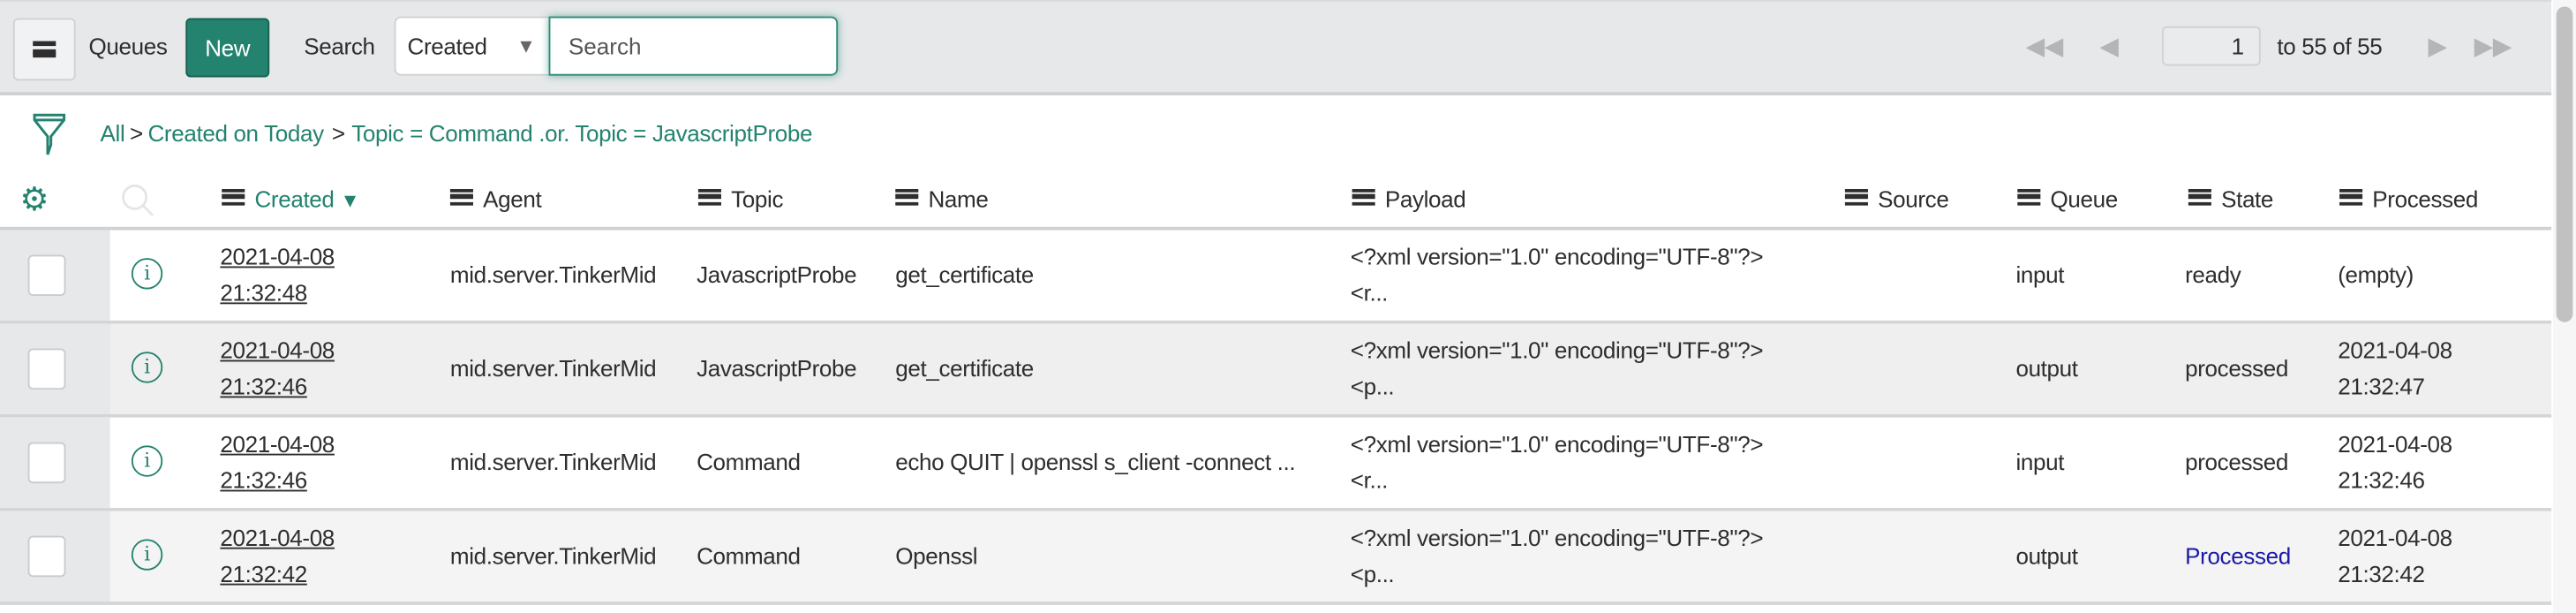  Describe the element at coordinates (2425, 199) in the screenshot. I see `column-label: Processed` at that location.